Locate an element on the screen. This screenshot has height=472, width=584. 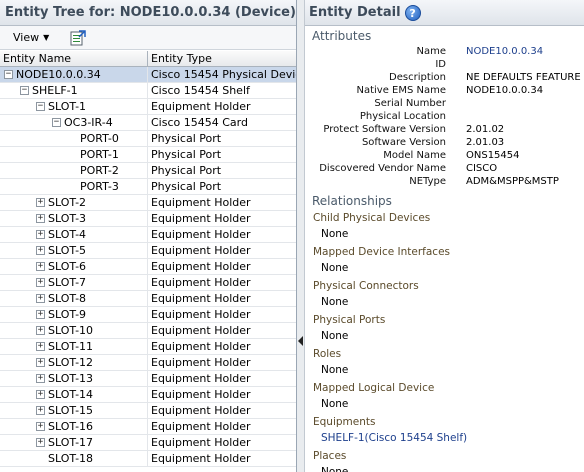
entity-name-cell: + SLOT-10 is located at coordinates (74, 330).